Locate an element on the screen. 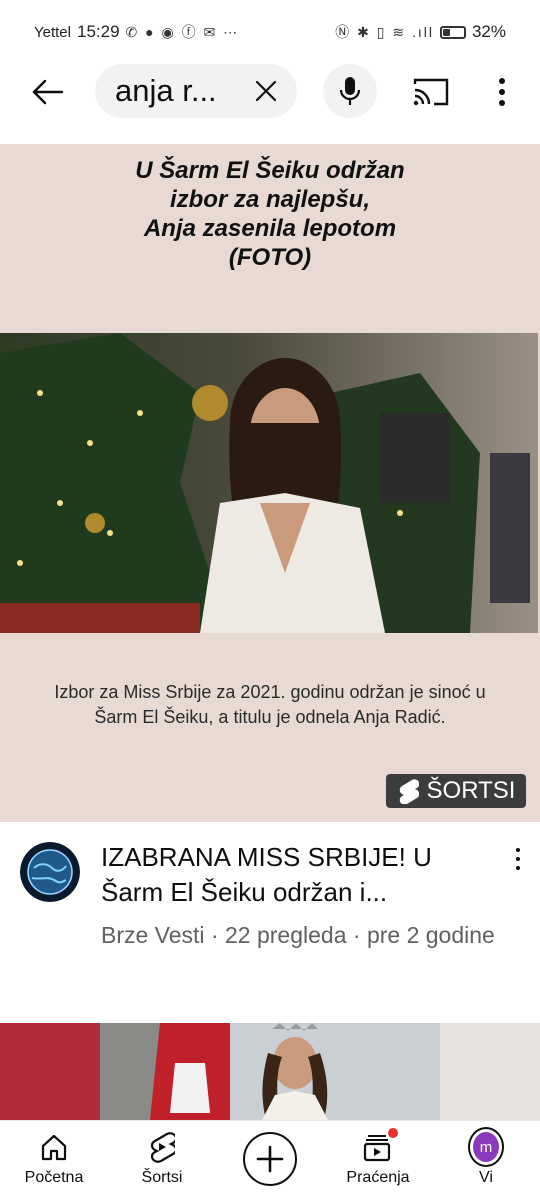  video-menu-button is located at coordinates (518, 859).